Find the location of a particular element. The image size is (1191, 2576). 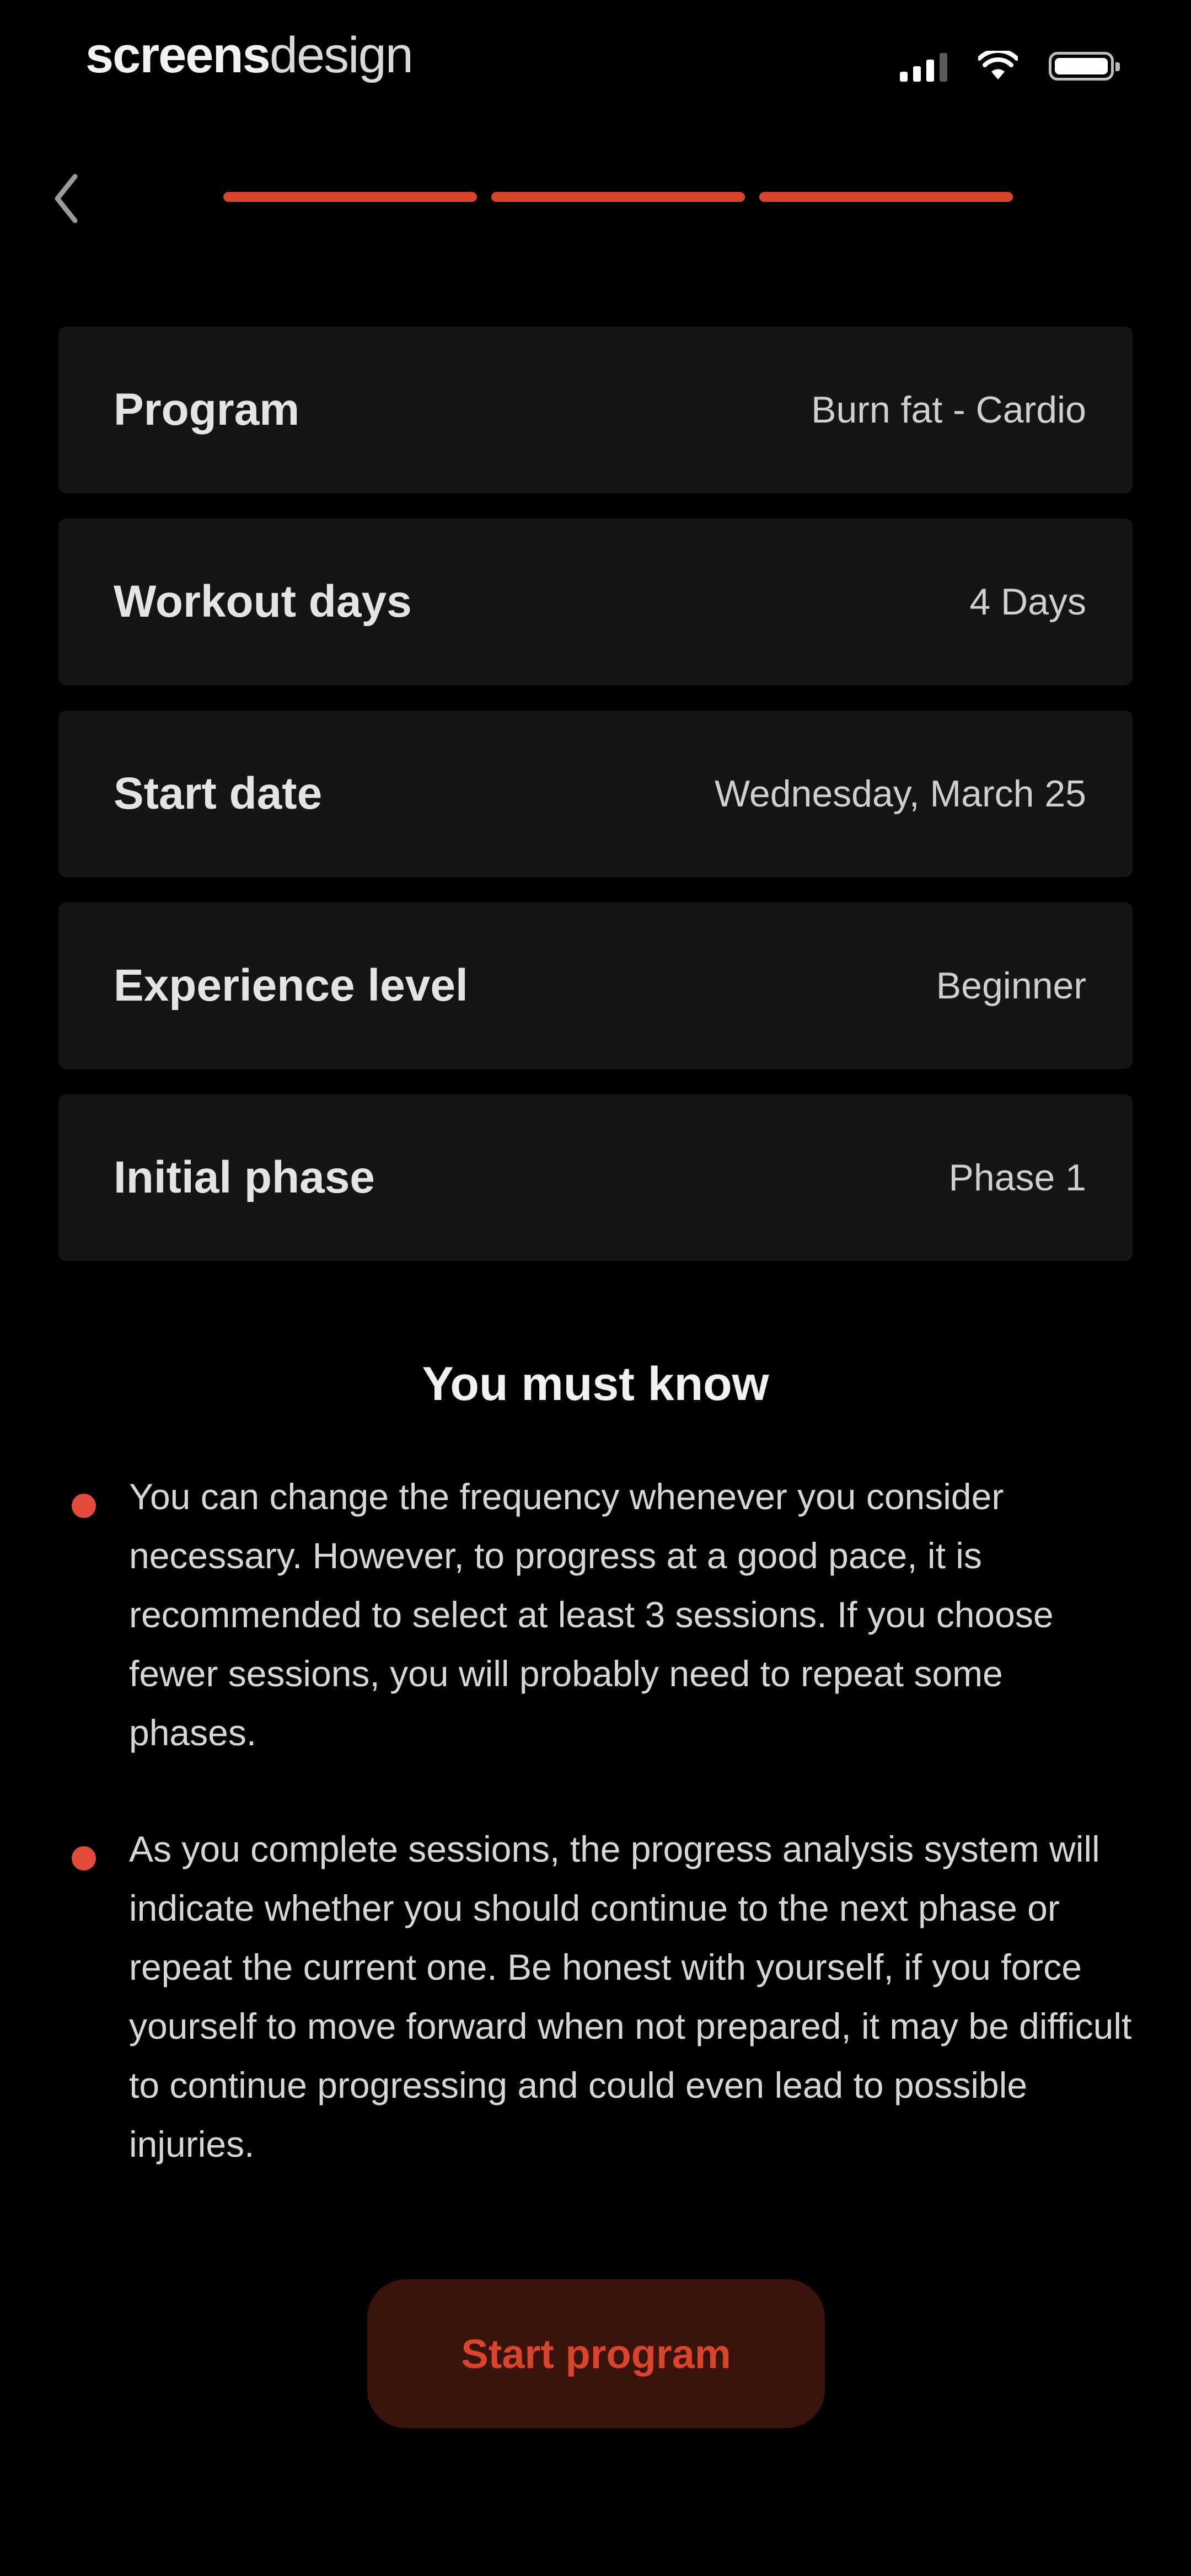

summary-row-label: Initial phase is located at coordinates (244, 1177).